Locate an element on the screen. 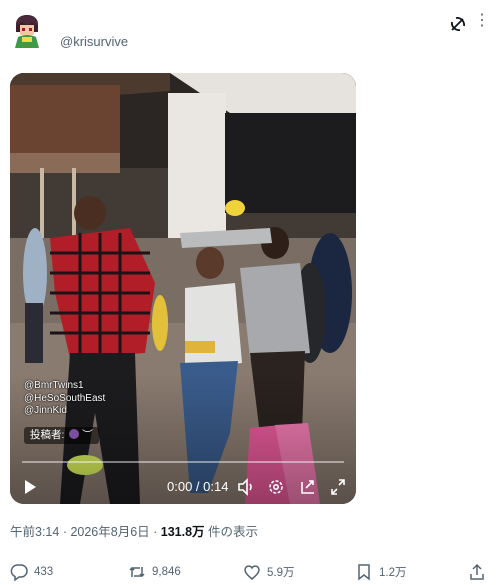  like-icon is located at coordinates (252, 572).